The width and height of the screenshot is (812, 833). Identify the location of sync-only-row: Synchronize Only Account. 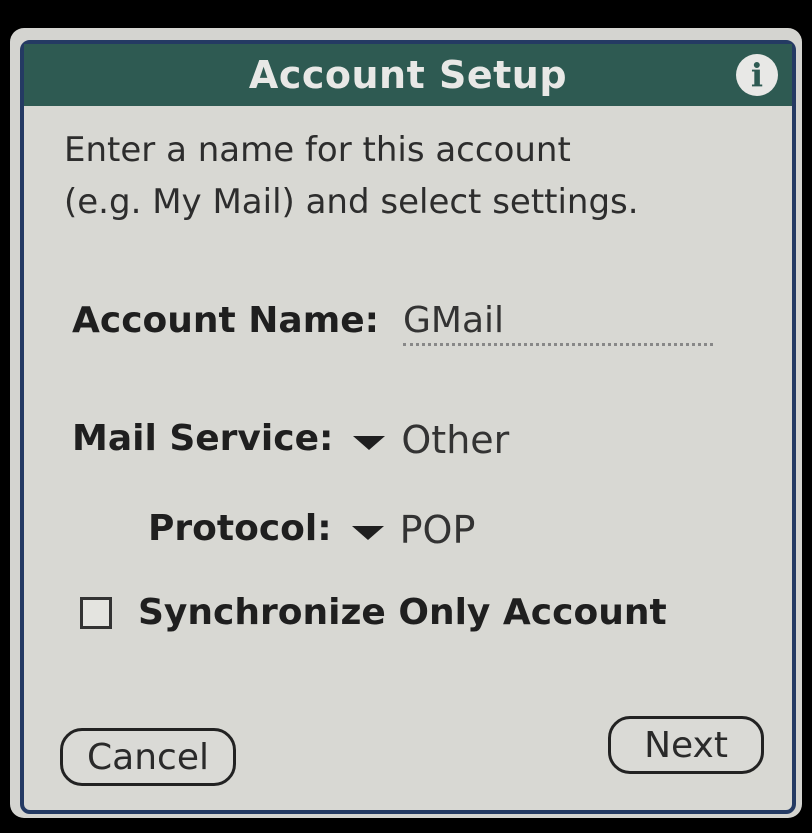
(373, 612).